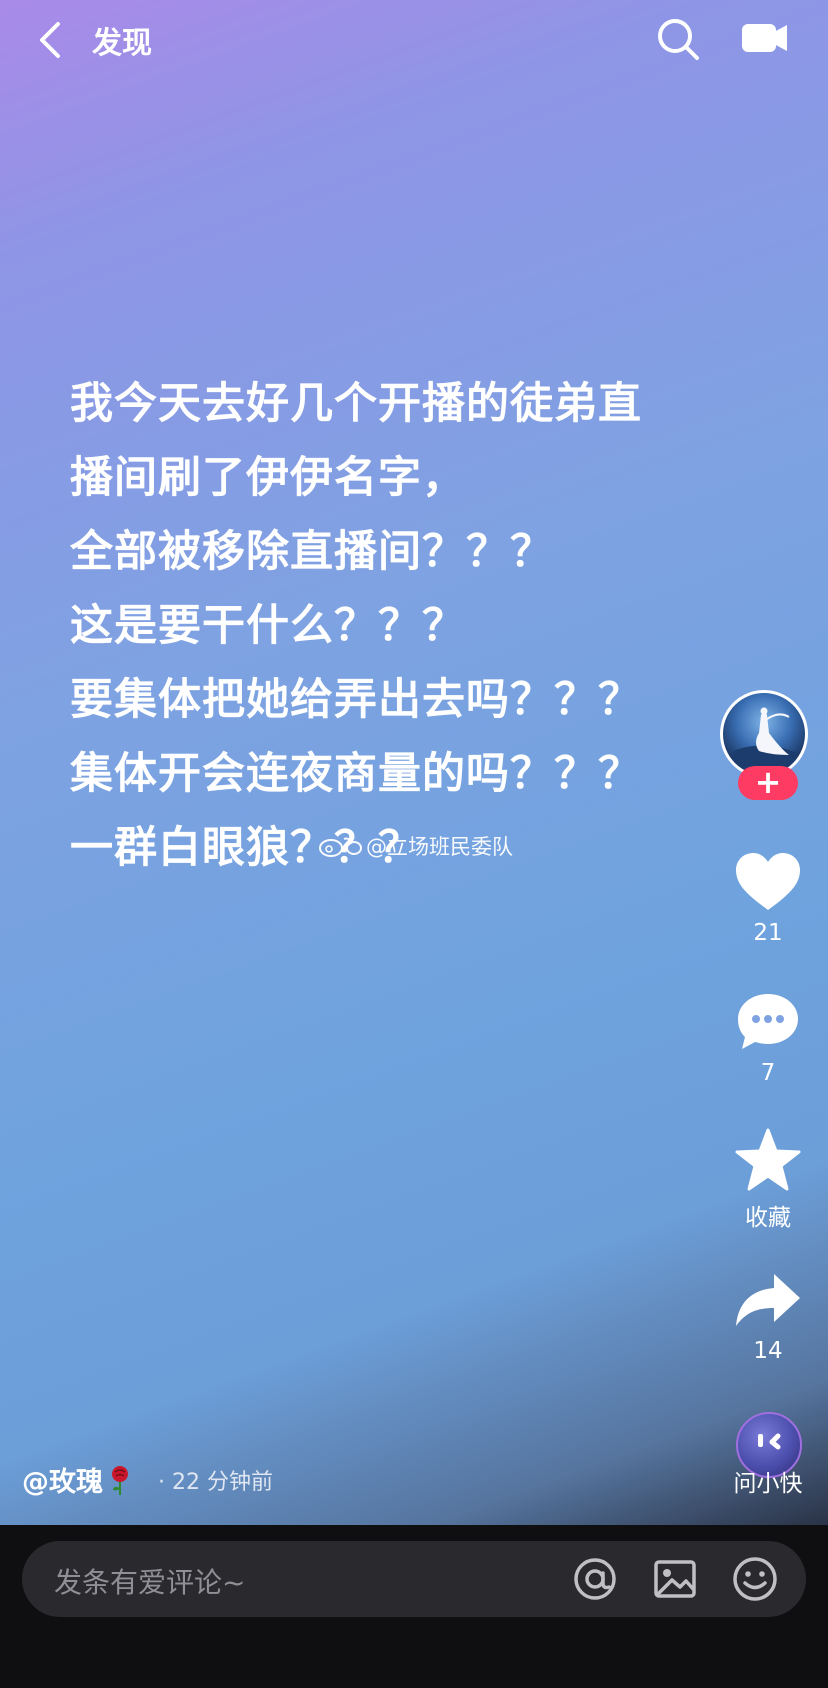 The height and width of the screenshot is (1688, 828). I want to click on camera-icon, so click(764, 38).